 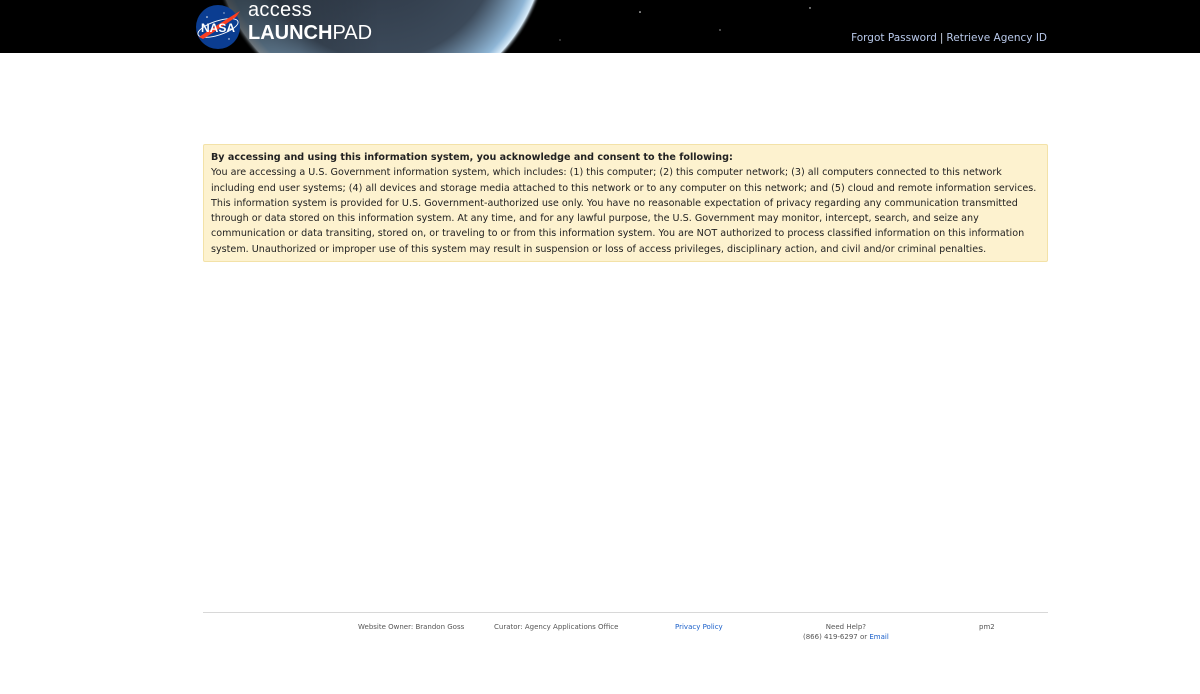 What do you see at coordinates (894, 38) in the screenshot?
I see `forgot-password-link: Forgot Password` at bounding box center [894, 38].